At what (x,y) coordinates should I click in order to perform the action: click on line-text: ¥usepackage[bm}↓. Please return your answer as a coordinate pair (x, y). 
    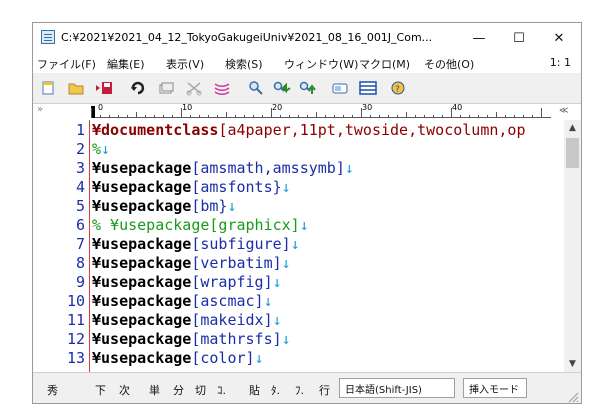
    Looking at the image, I should click on (164, 206).